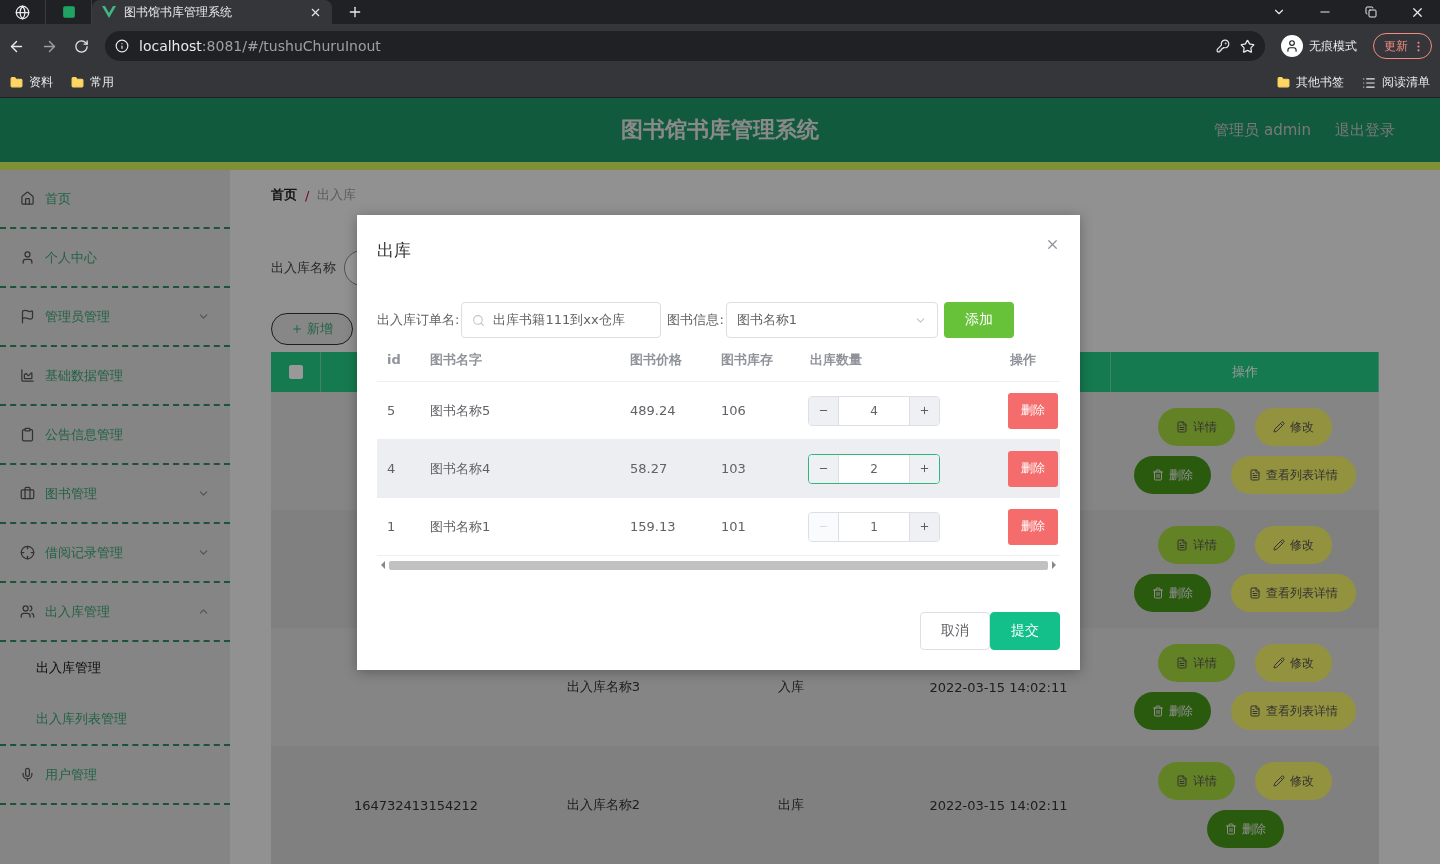 This screenshot has width=1440, height=864. Describe the element at coordinates (303, 268) in the screenshot. I see `search-label: 出入库名称` at that location.